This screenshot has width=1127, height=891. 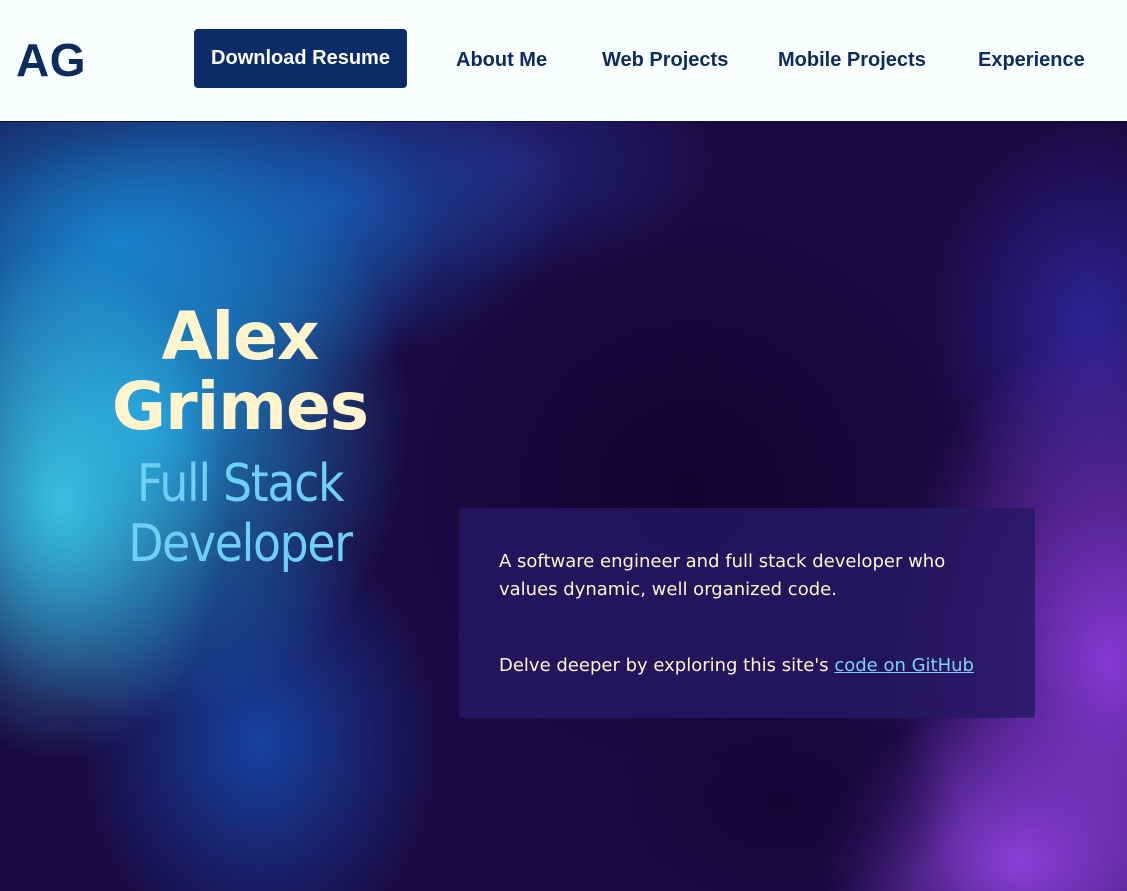 What do you see at coordinates (300, 58) in the screenshot?
I see `download-resume-button: Download Resume` at bounding box center [300, 58].